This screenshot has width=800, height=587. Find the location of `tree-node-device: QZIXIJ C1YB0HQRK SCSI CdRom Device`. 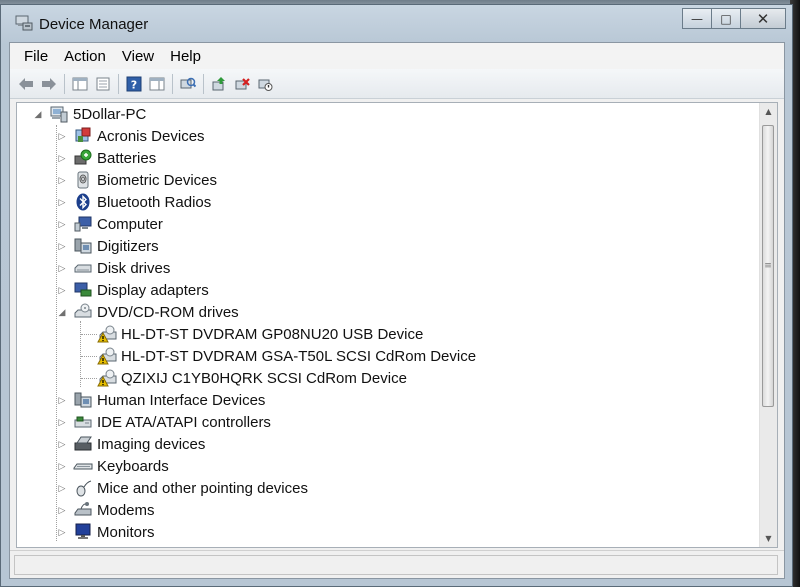

tree-node-device: QZIXIJ C1YB0HQRK SCSI CdRom Device is located at coordinates (252, 378).